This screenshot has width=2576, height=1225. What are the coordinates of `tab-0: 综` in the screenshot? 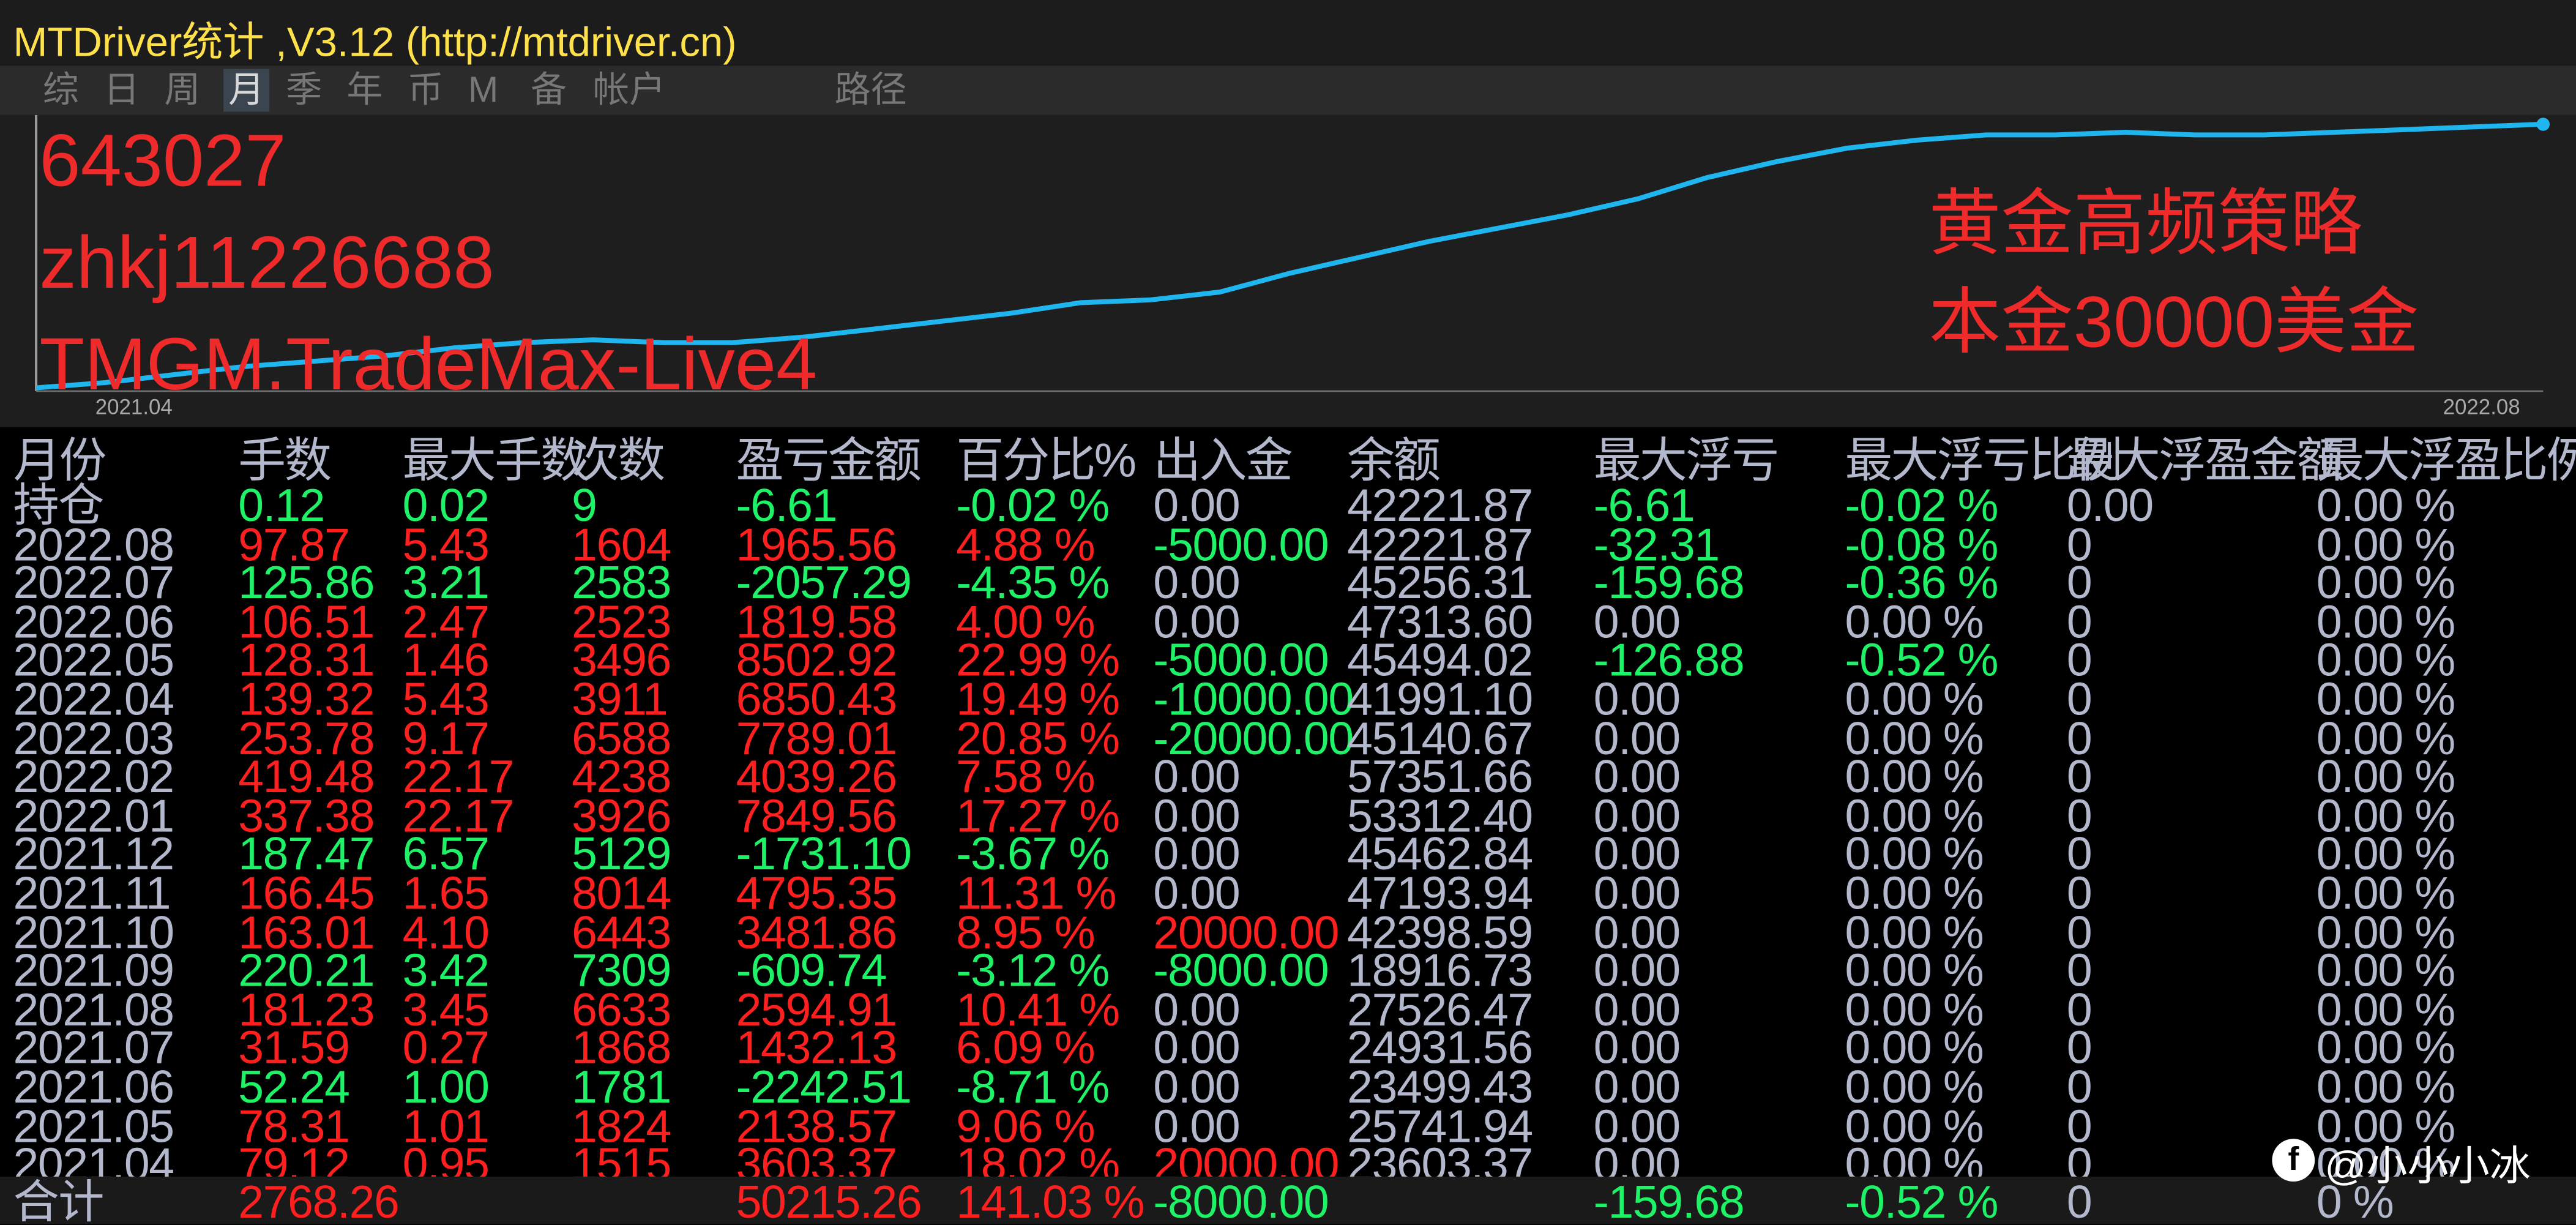 It's located at (61, 90).